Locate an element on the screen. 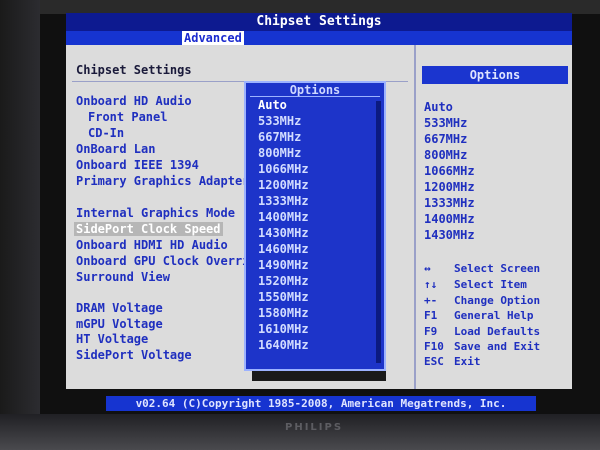 The height and width of the screenshot is (450, 600). help-text: Save and Exit is located at coordinates (497, 346).